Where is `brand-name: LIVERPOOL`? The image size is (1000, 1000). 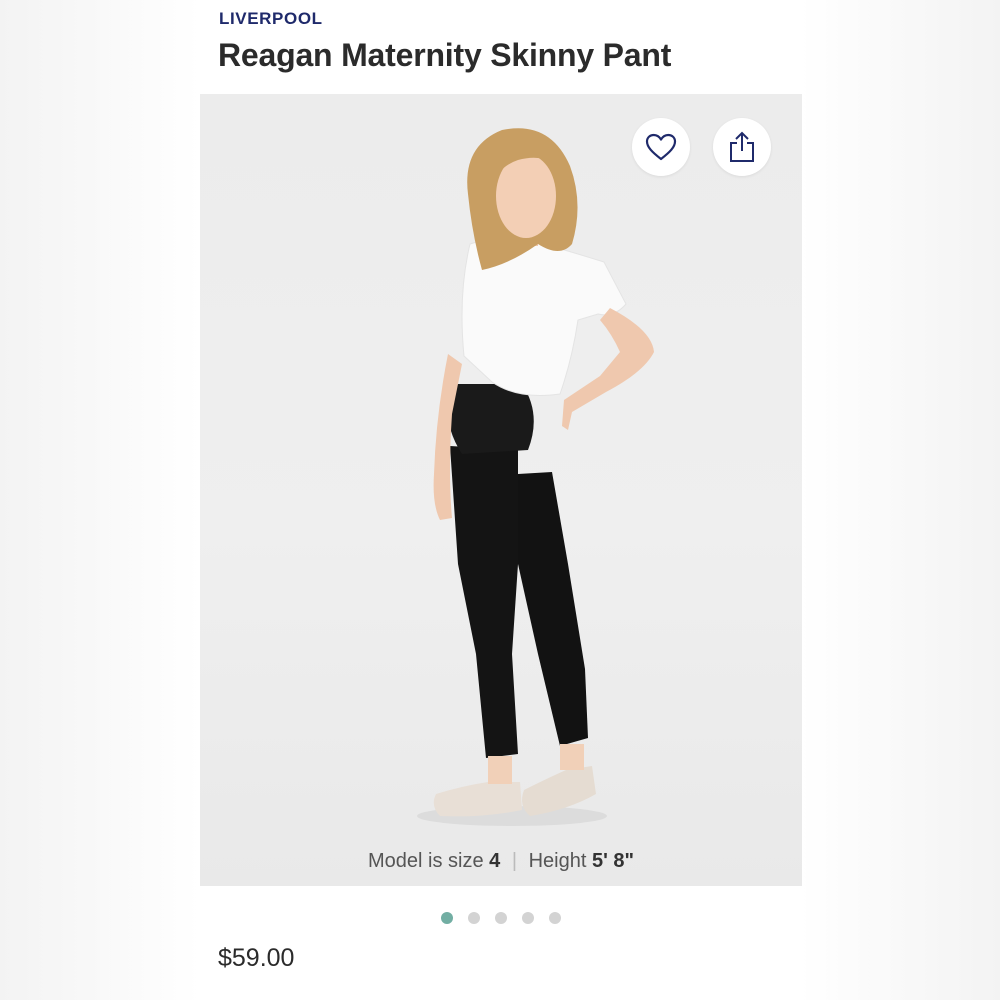 brand-name: LIVERPOOL is located at coordinates (271, 19).